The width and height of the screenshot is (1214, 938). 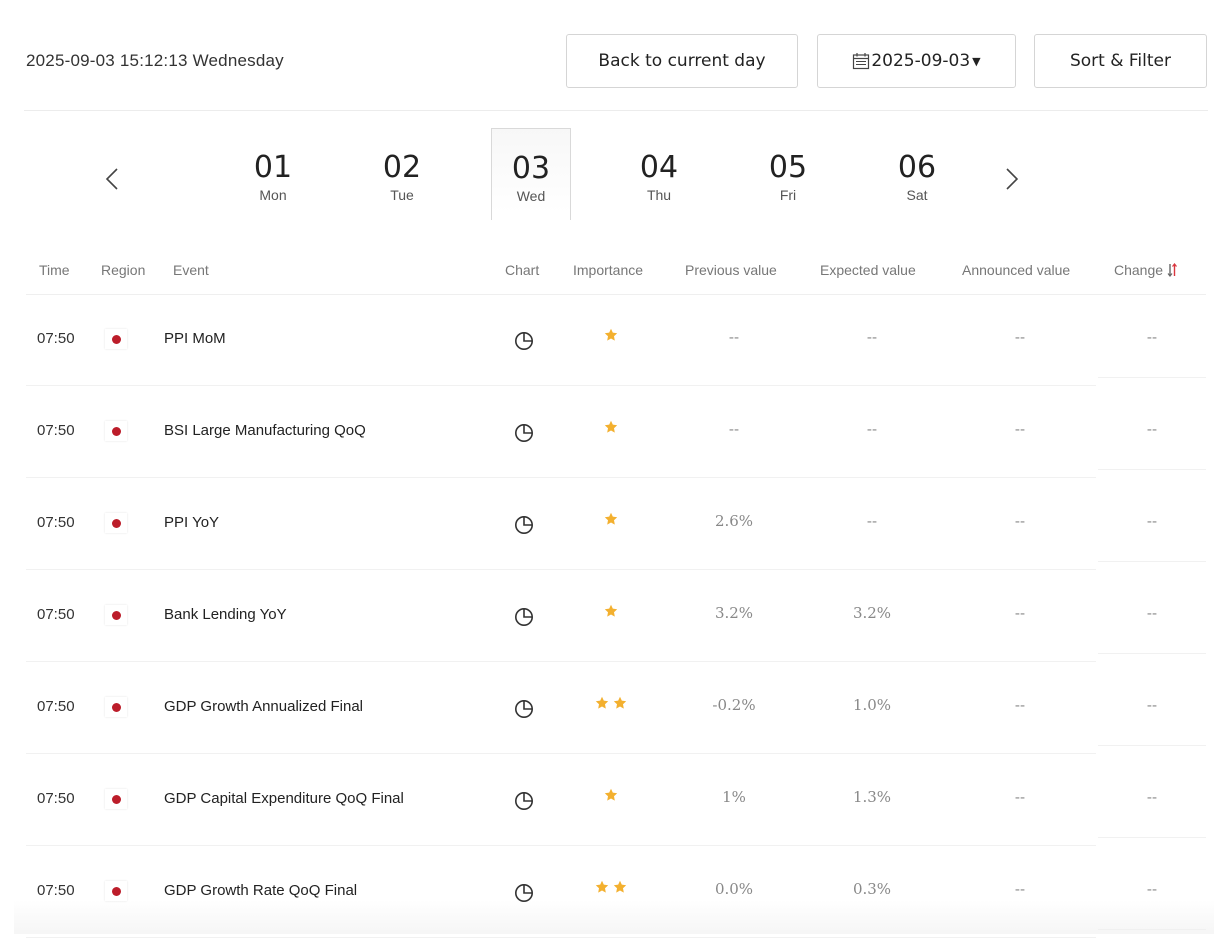 What do you see at coordinates (1120, 61) in the screenshot?
I see `sort-filter-button: Sort & Filter` at bounding box center [1120, 61].